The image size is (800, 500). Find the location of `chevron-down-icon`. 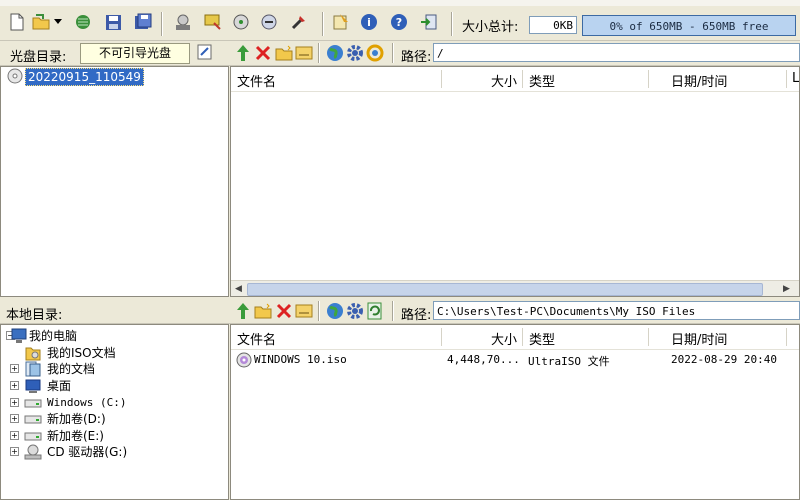

chevron-down-icon is located at coordinates (58, 21).